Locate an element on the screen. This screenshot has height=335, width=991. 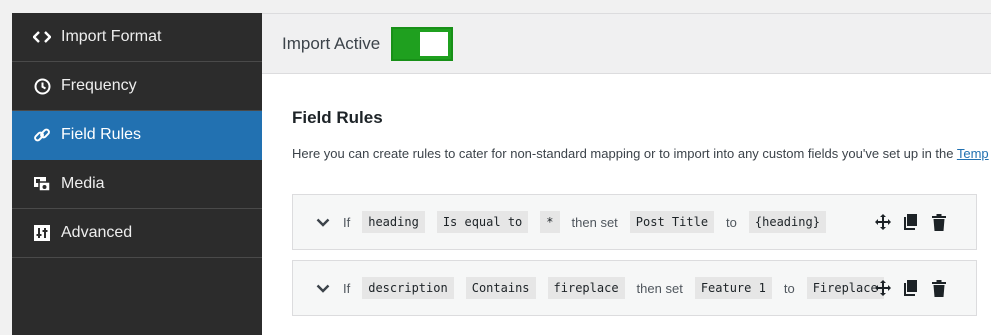
sidebar-item-label: Field Rules is located at coordinates (101, 134).